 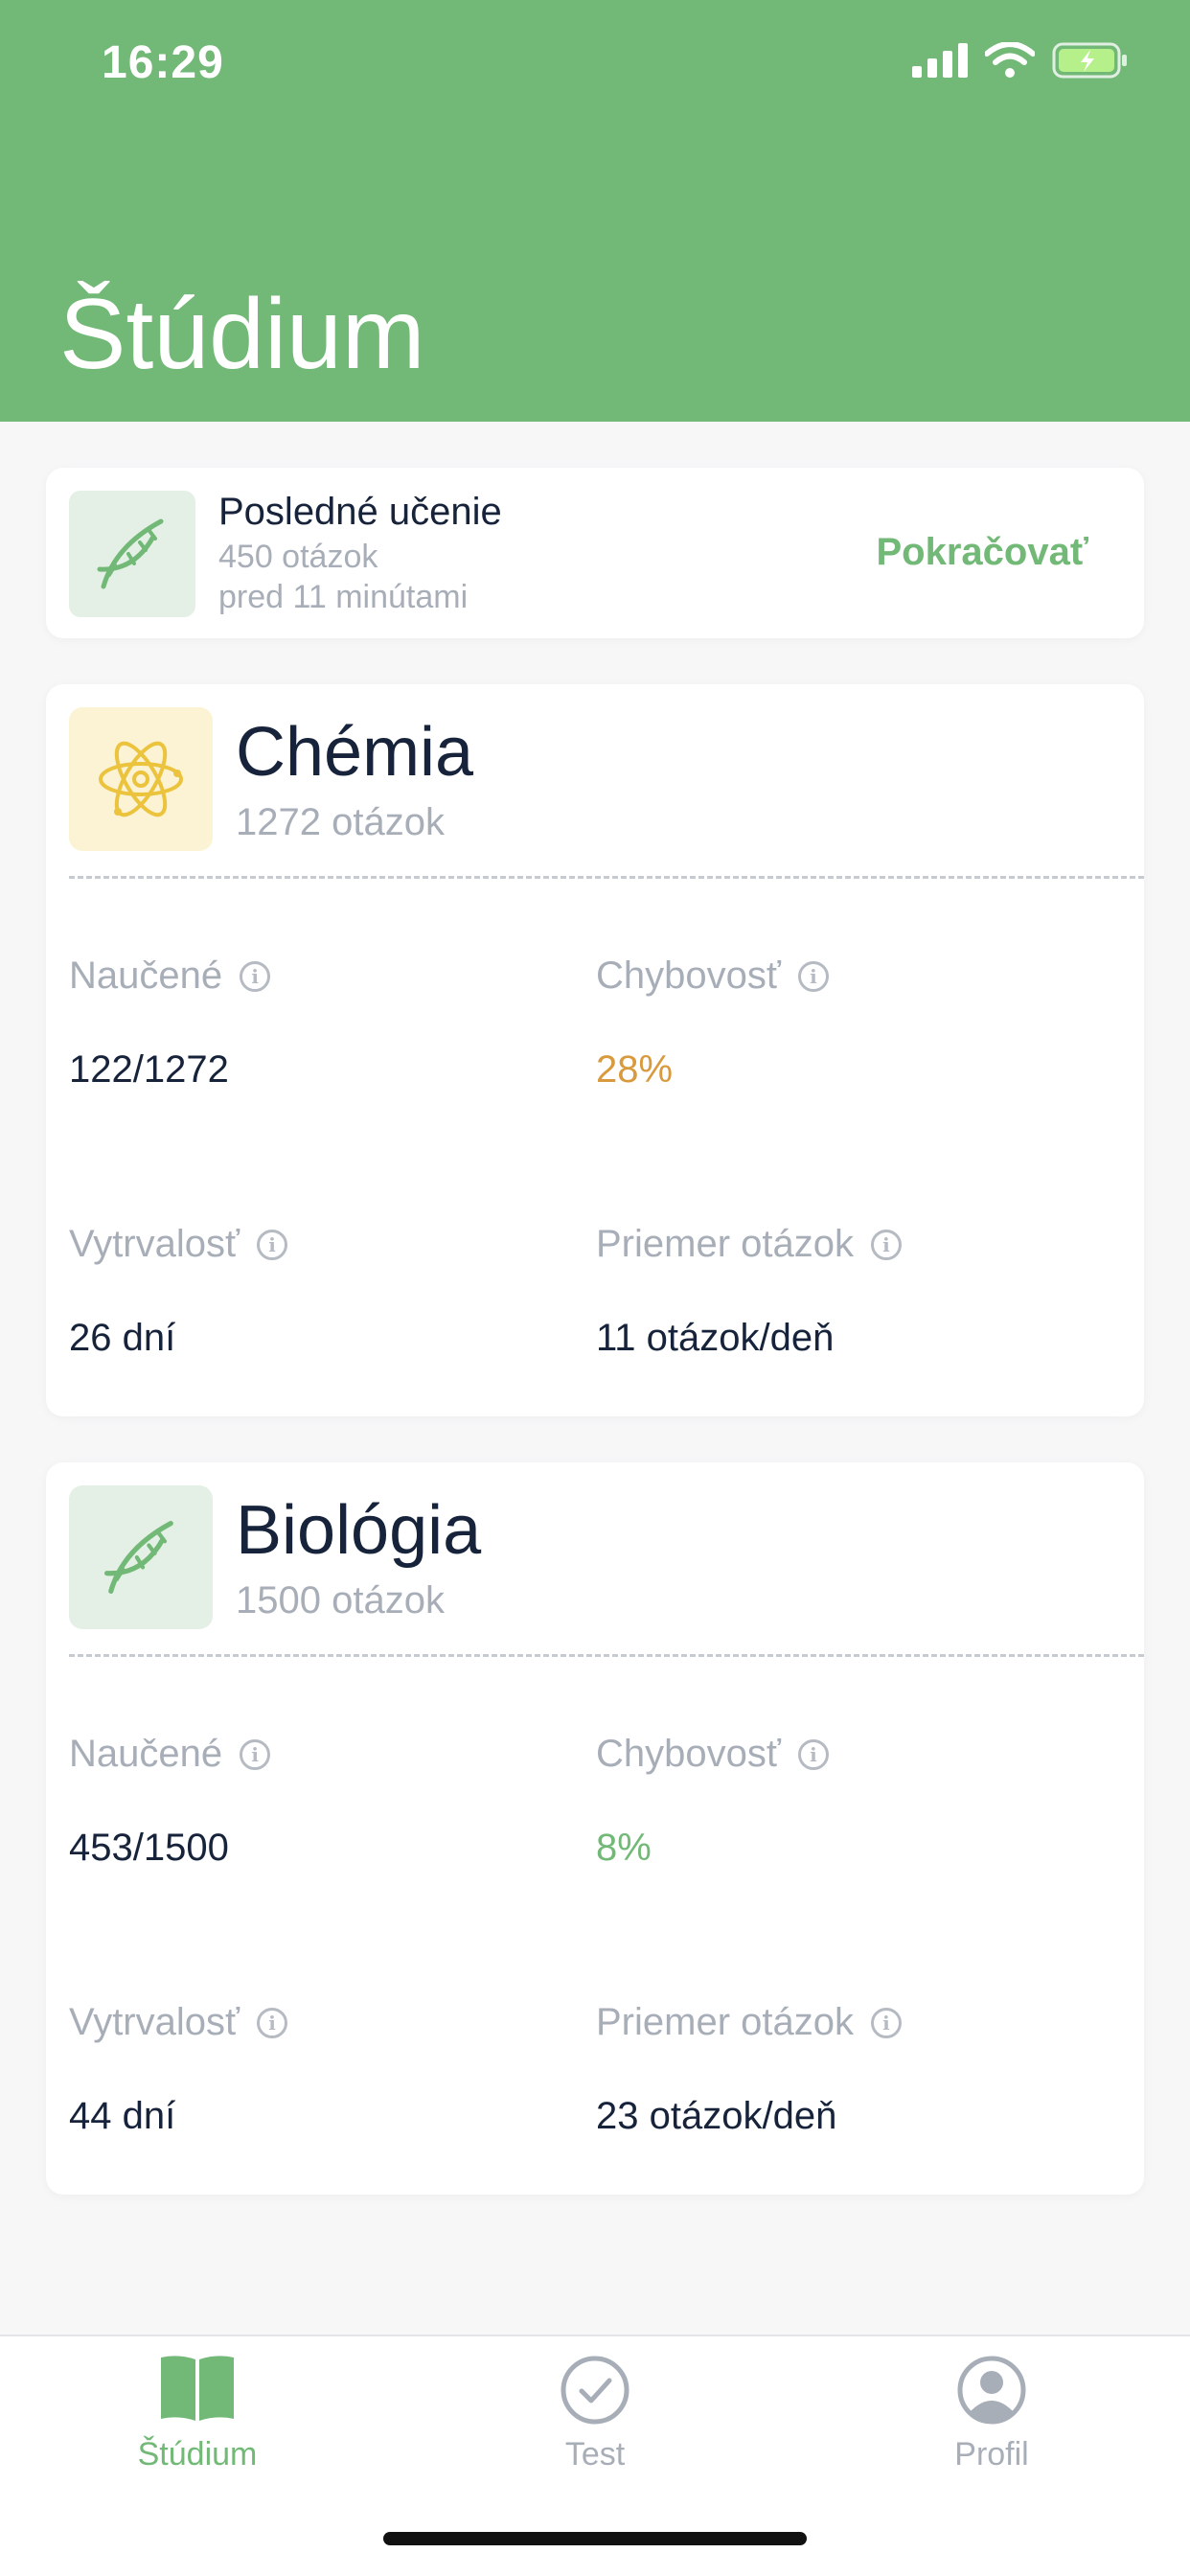 I want to click on recent-thumbnail, so click(x=132, y=554).